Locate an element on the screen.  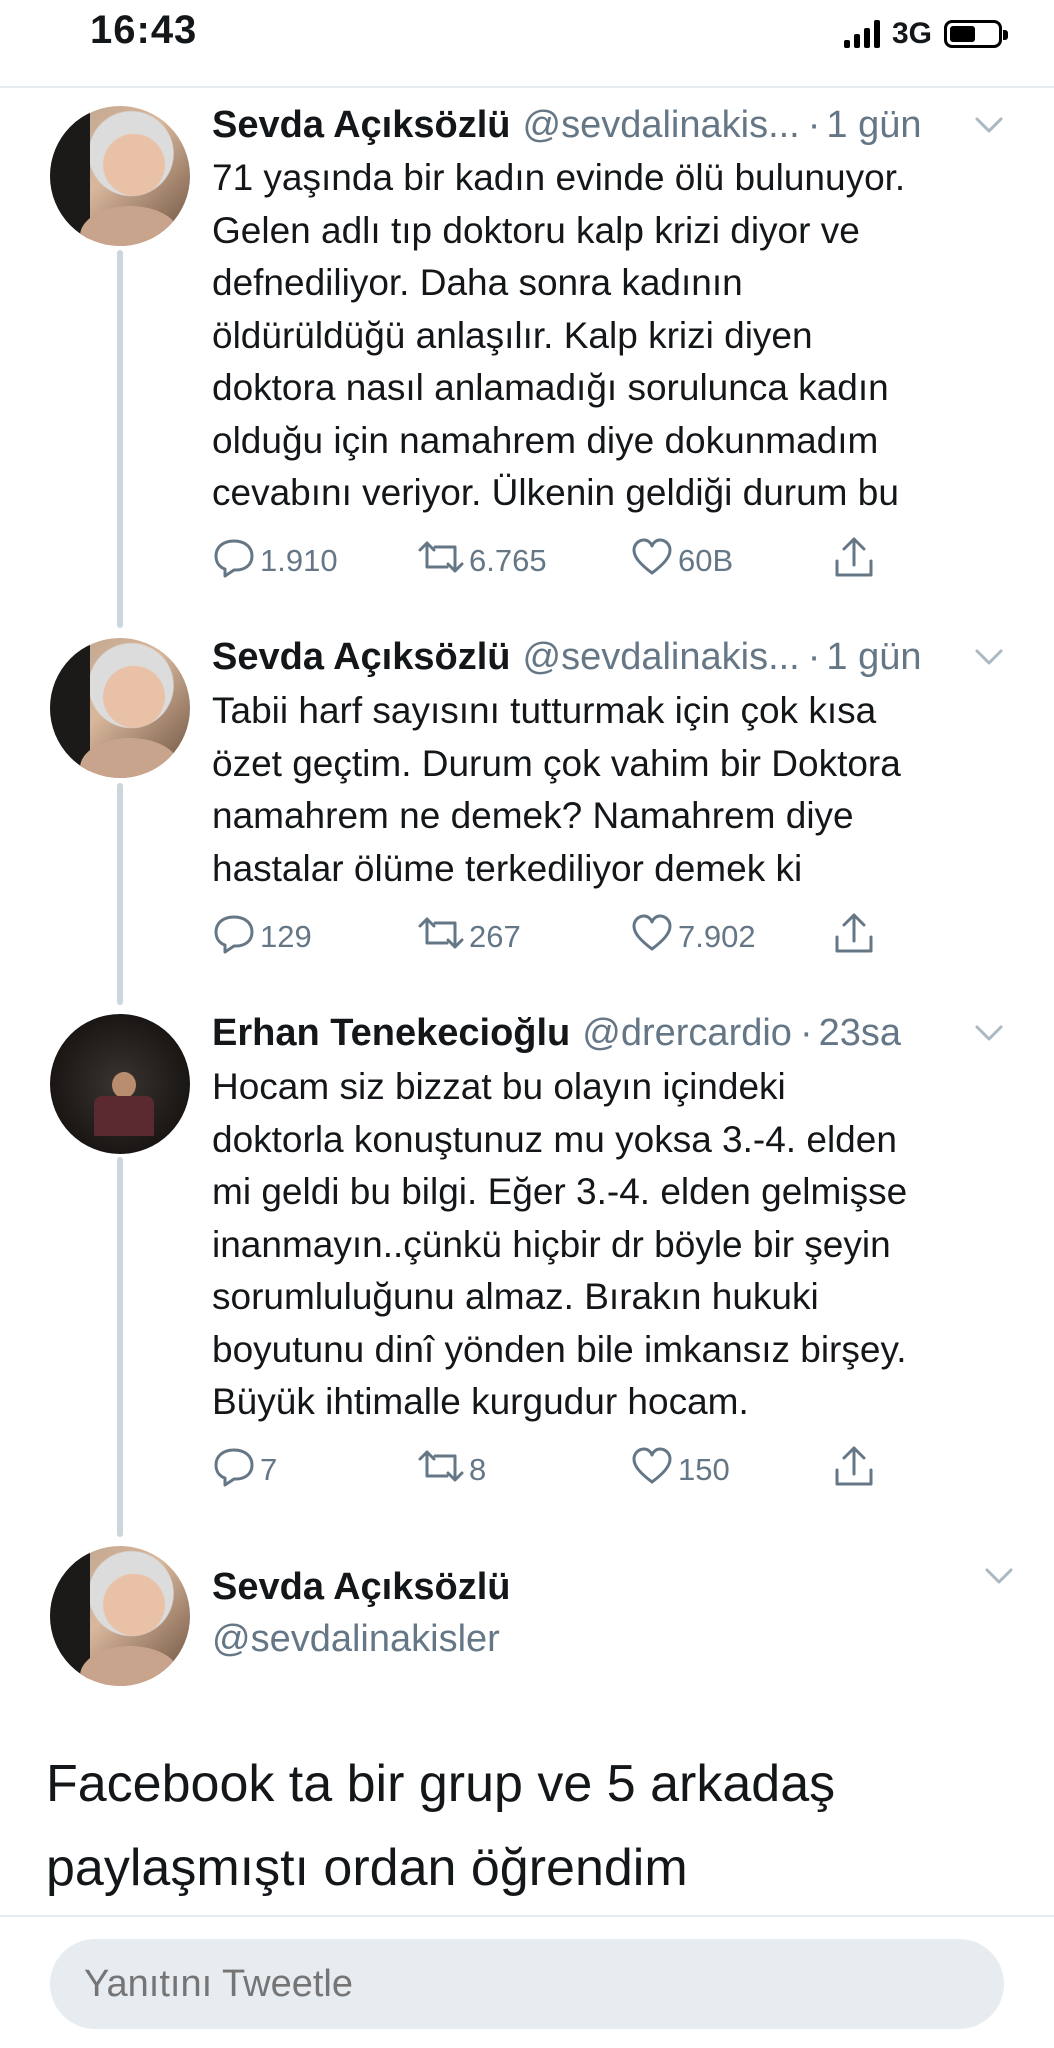
status-indicators: 3G is located at coordinates (925, 34).